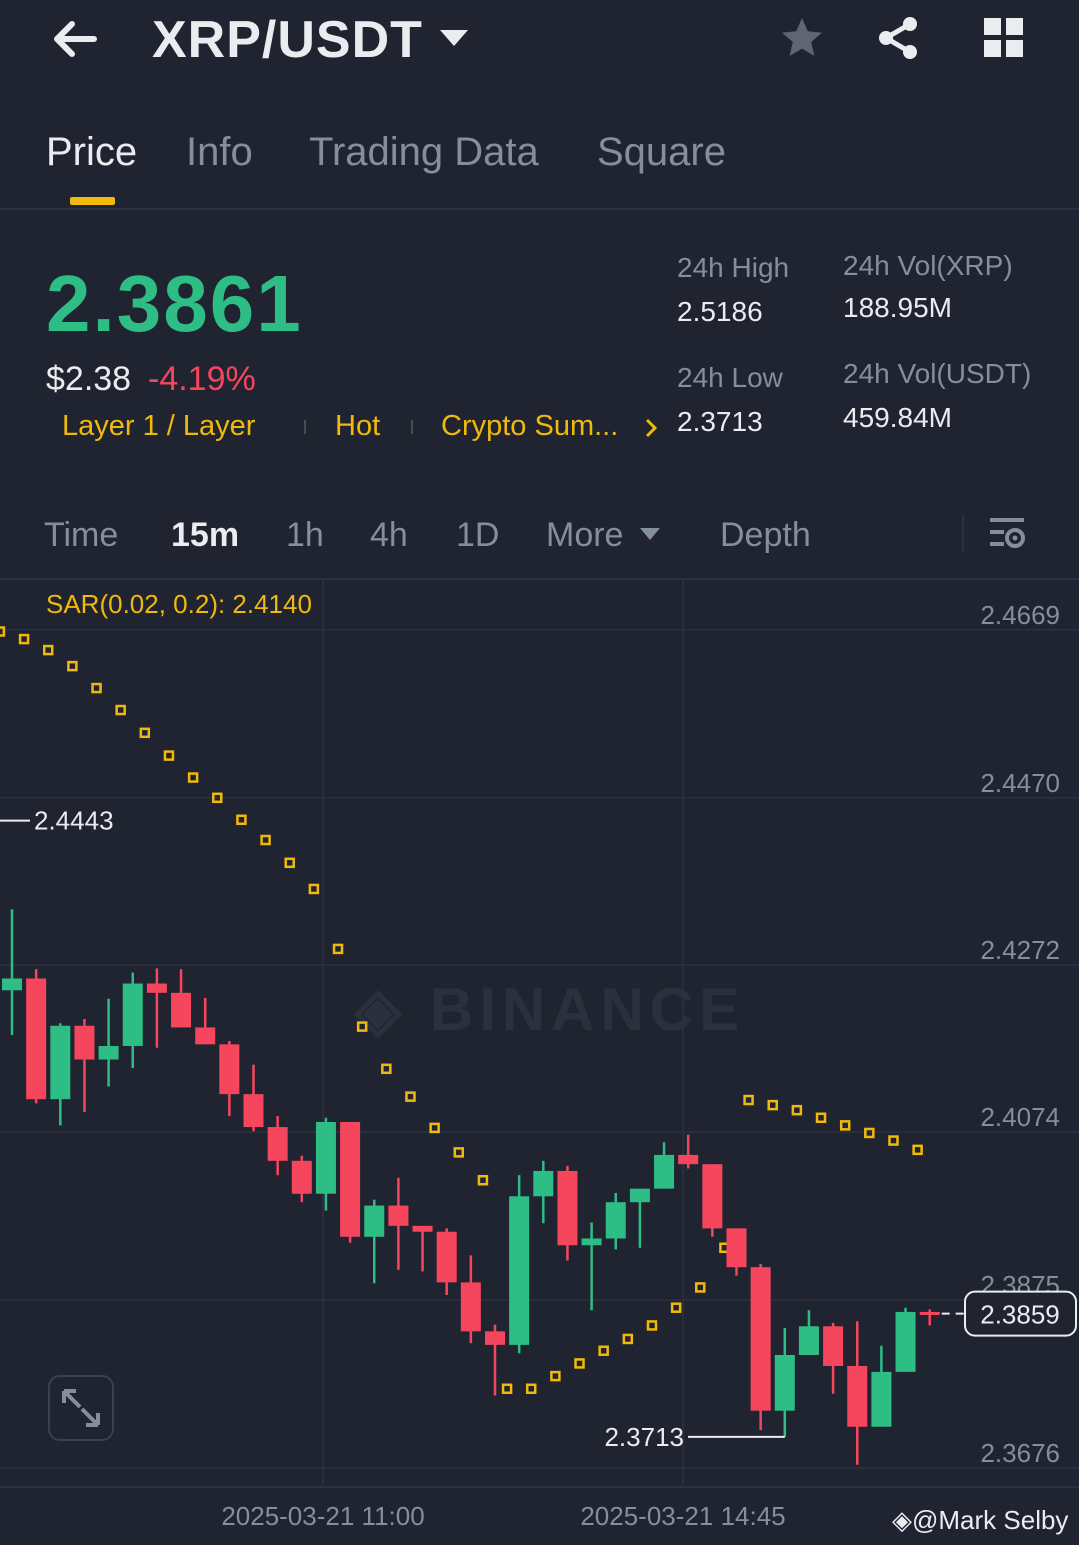  Describe the element at coordinates (898, 38) in the screenshot. I see `share-icon` at that location.